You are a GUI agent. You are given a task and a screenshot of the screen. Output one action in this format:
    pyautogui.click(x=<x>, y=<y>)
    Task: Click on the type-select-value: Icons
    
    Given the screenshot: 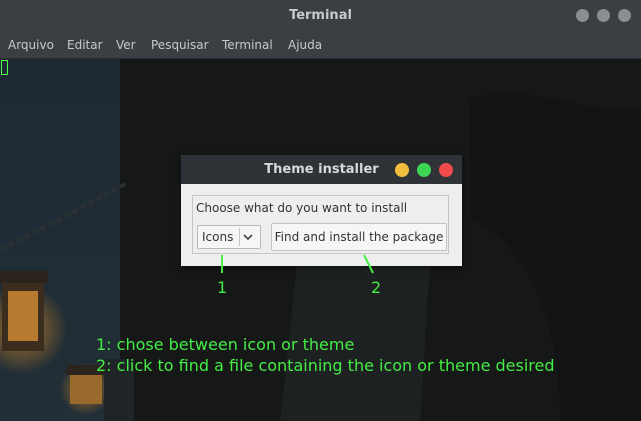 What is the action you would take?
    pyautogui.click(x=218, y=237)
    